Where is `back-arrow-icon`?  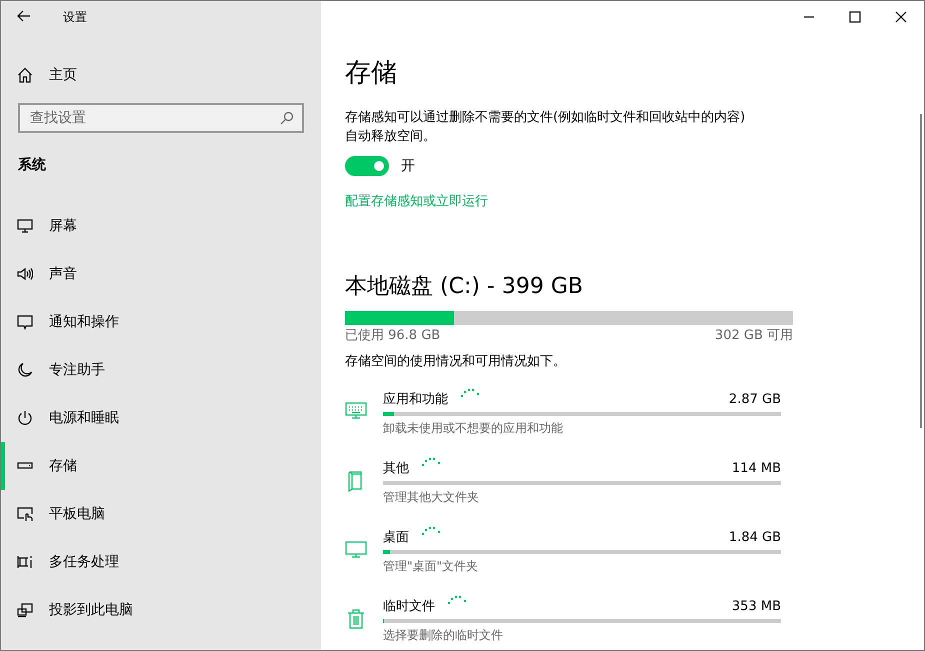
back-arrow-icon is located at coordinates (24, 16).